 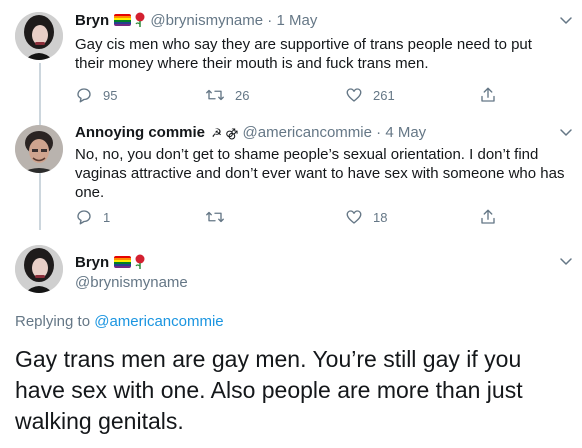 I want to click on display-name: Annoying commie, so click(x=140, y=132).